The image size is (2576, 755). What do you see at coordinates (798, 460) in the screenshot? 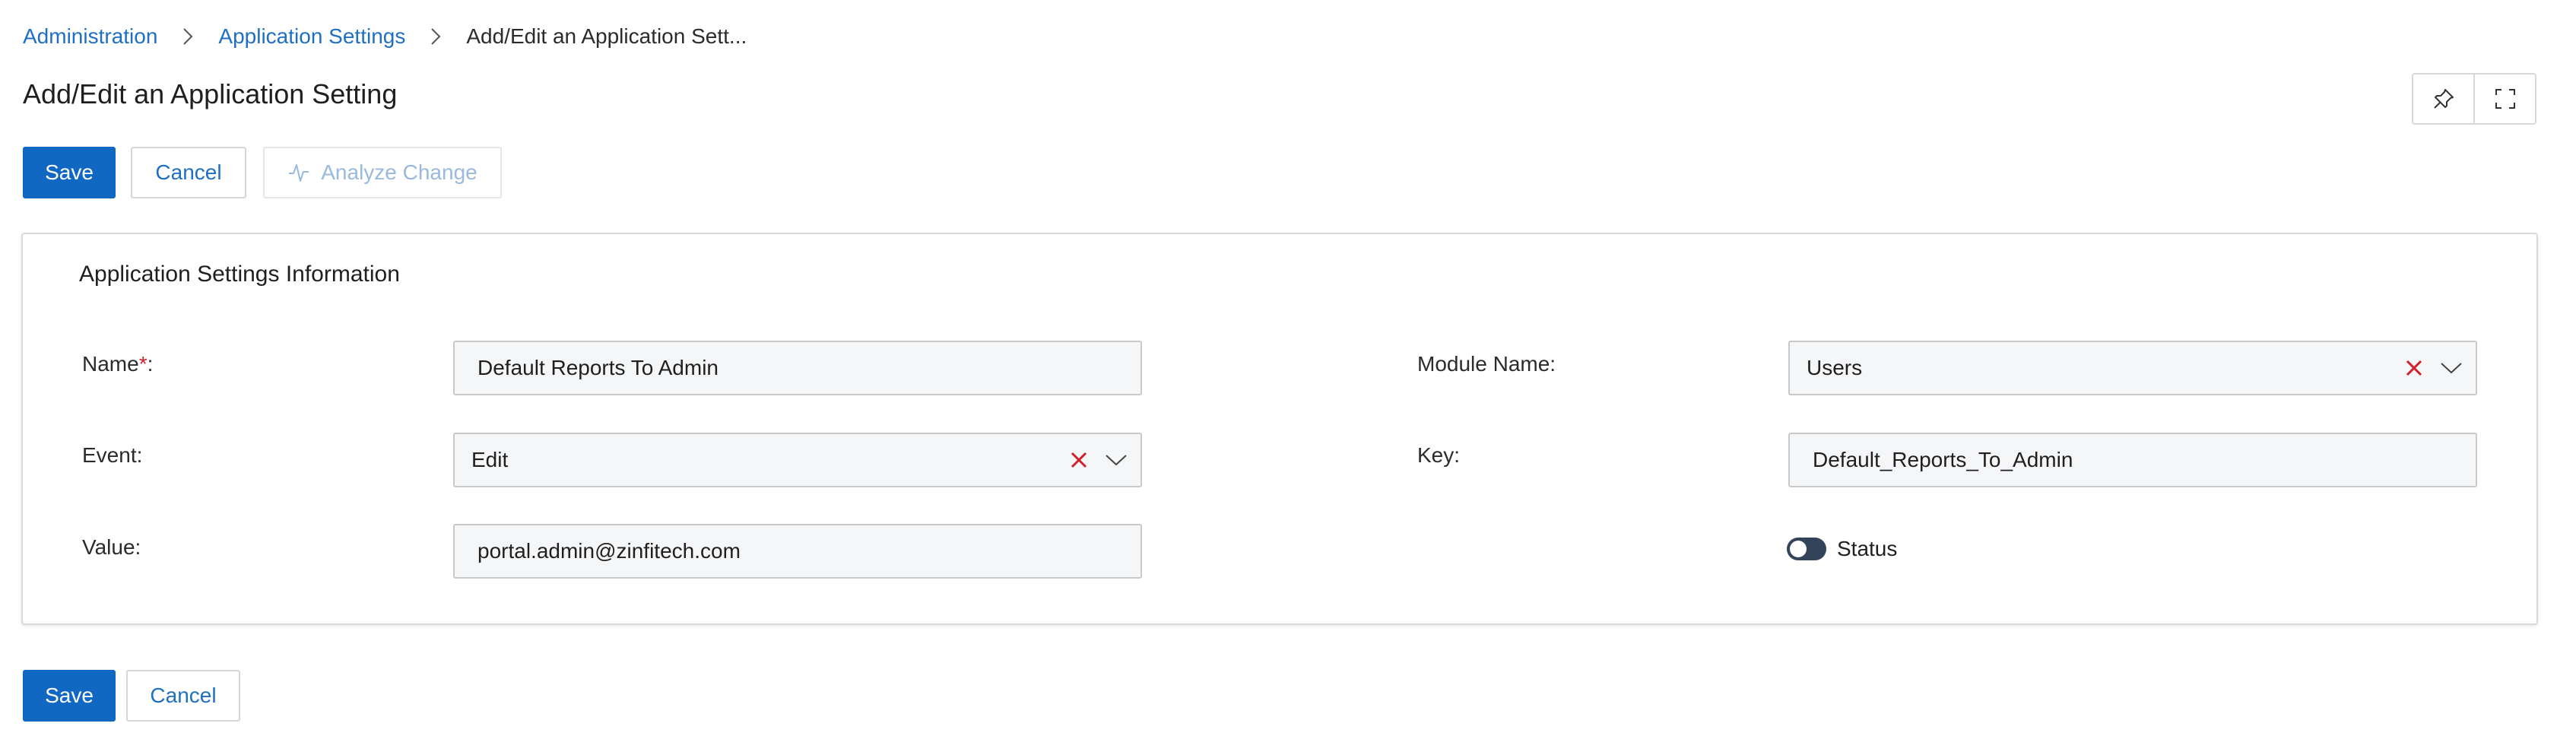
I see `event-select: Edit` at bounding box center [798, 460].